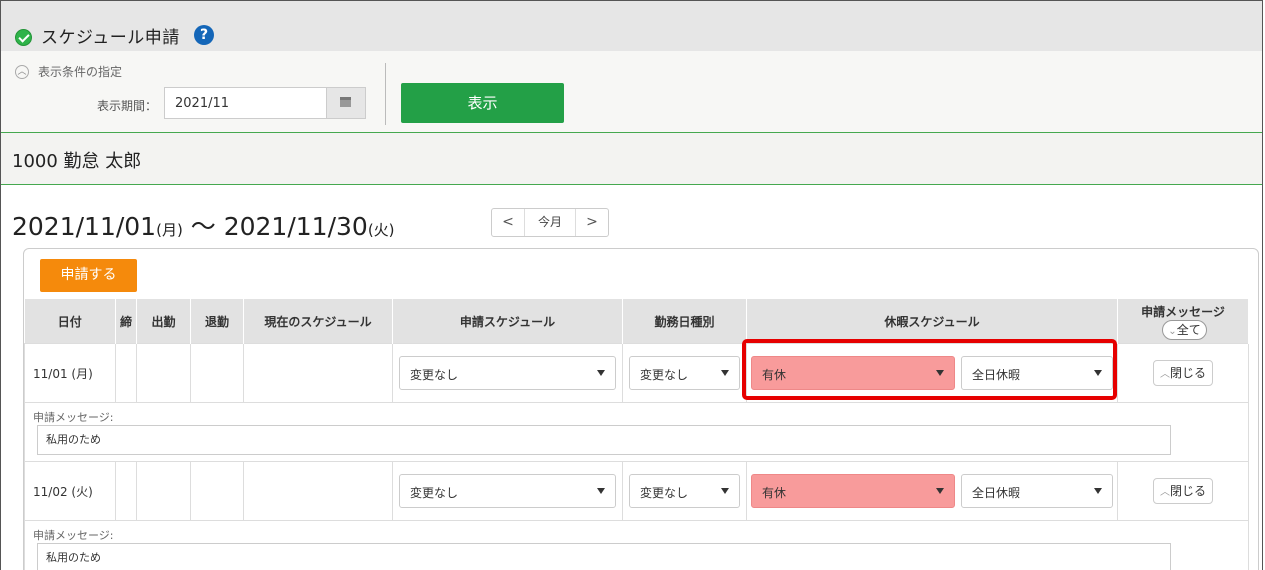  I want to click on period-value: 2021/11, so click(202, 103).